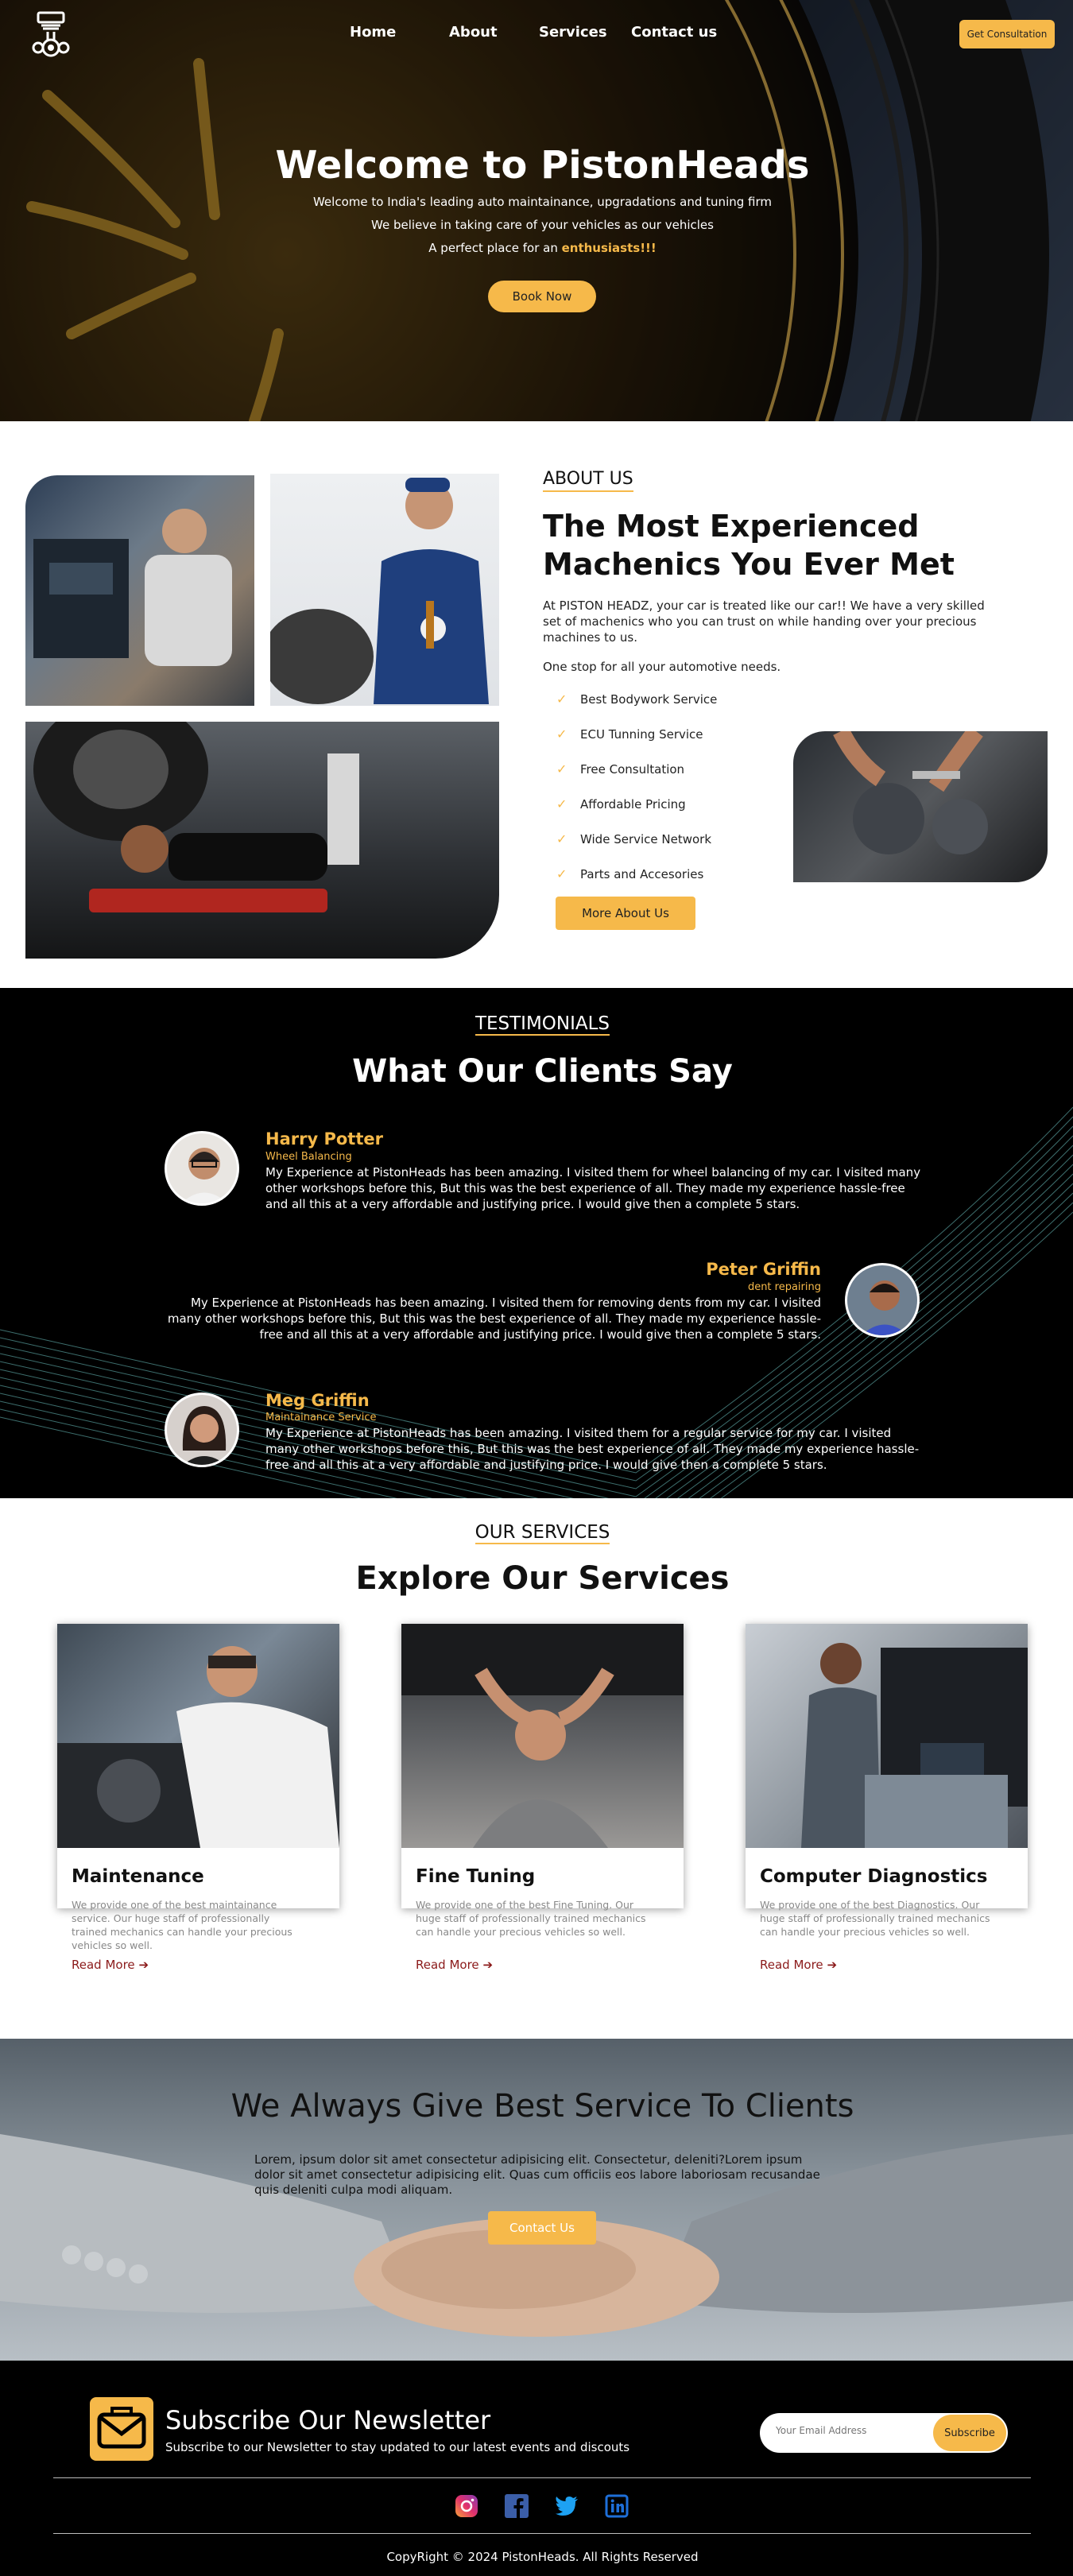 The width and height of the screenshot is (1073, 2576). What do you see at coordinates (649, 699) in the screenshot?
I see `feature-label: Best Bodywork Service` at bounding box center [649, 699].